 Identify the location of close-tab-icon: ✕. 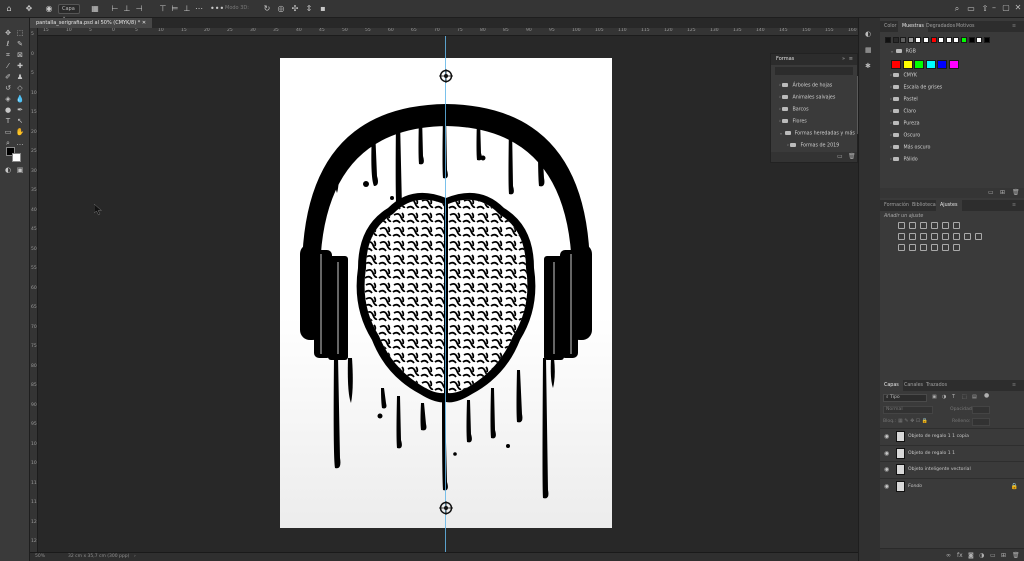
(144, 23).